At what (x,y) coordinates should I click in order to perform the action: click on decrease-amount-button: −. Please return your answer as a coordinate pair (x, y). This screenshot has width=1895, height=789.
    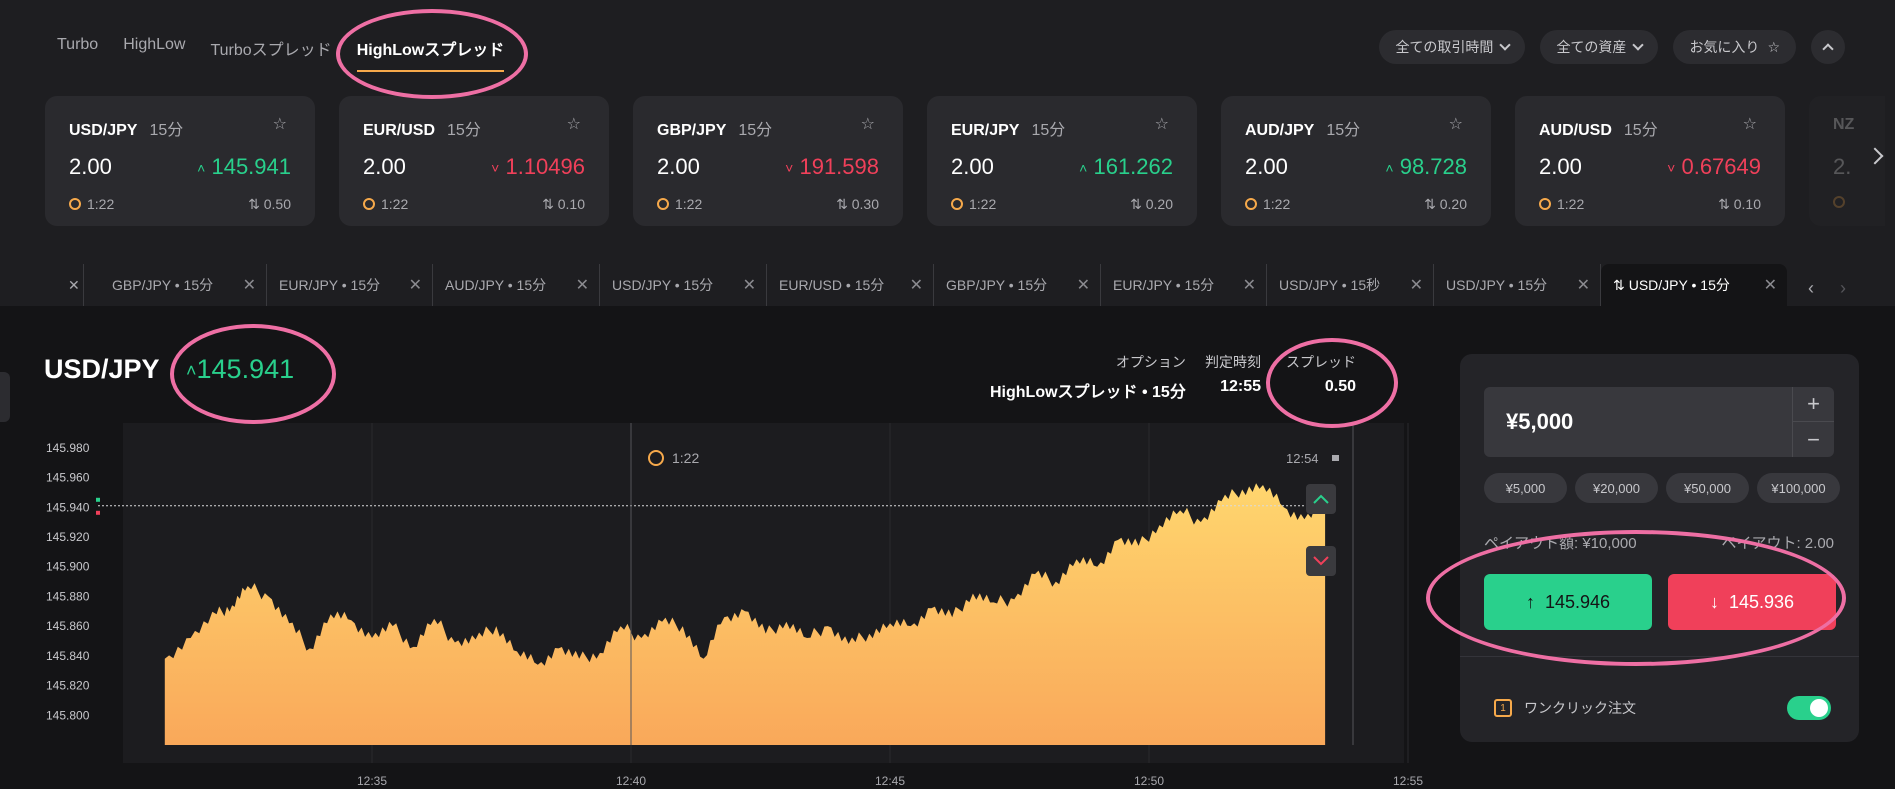
    Looking at the image, I should click on (1813, 439).